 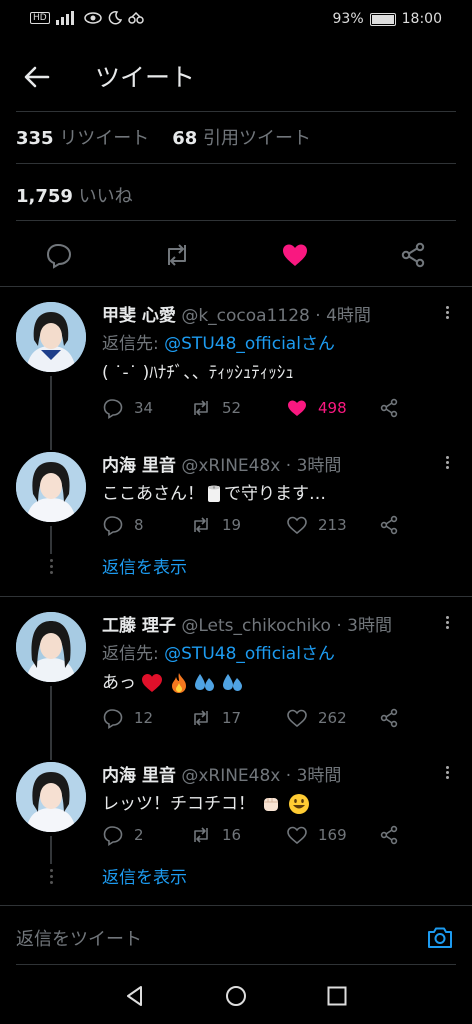 I want to click on like-metric: 498, so click(x=316, y=408).